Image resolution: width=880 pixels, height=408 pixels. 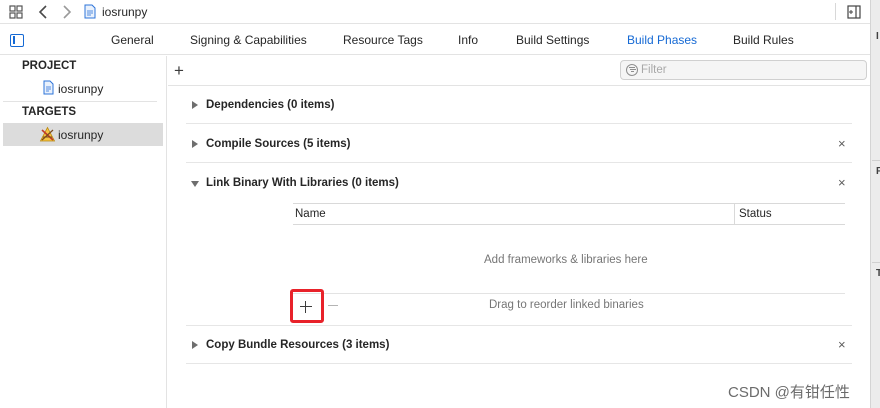 What do you see at coordinates (569, 214) in the screenshot?
I see `linked-libraries-table-header: Name Status` at bounding box center [569, 214].